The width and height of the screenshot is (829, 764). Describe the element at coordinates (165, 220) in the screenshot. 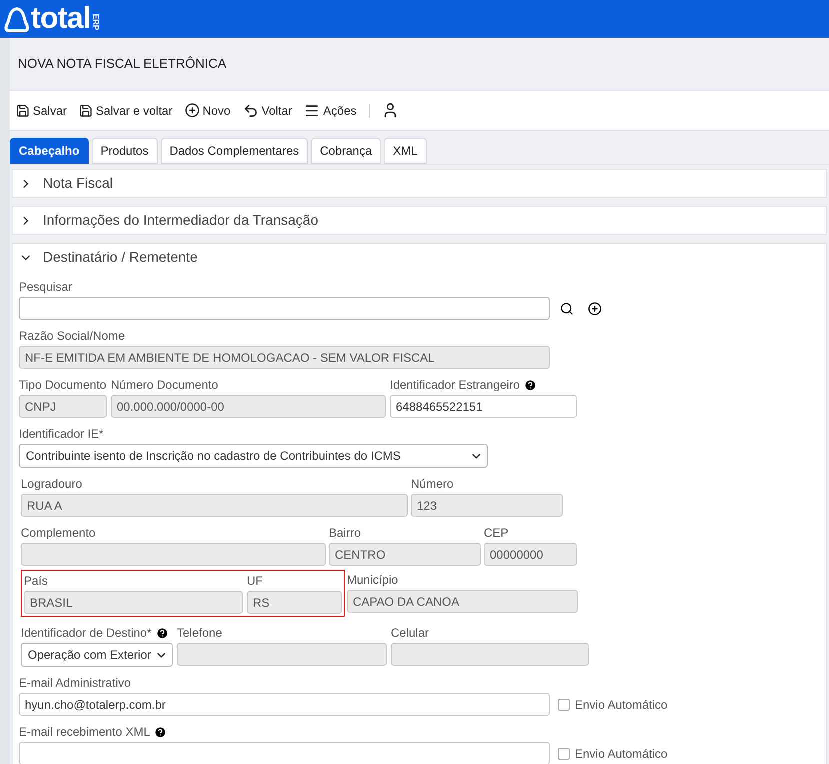

I see `section-header: Informações do Intermediador da Transação` at that location.